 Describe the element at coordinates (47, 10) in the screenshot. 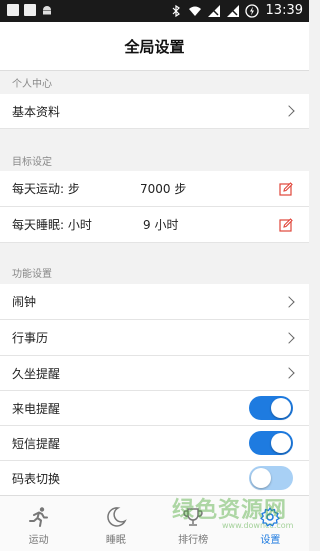

I see `android-icon` at that location.